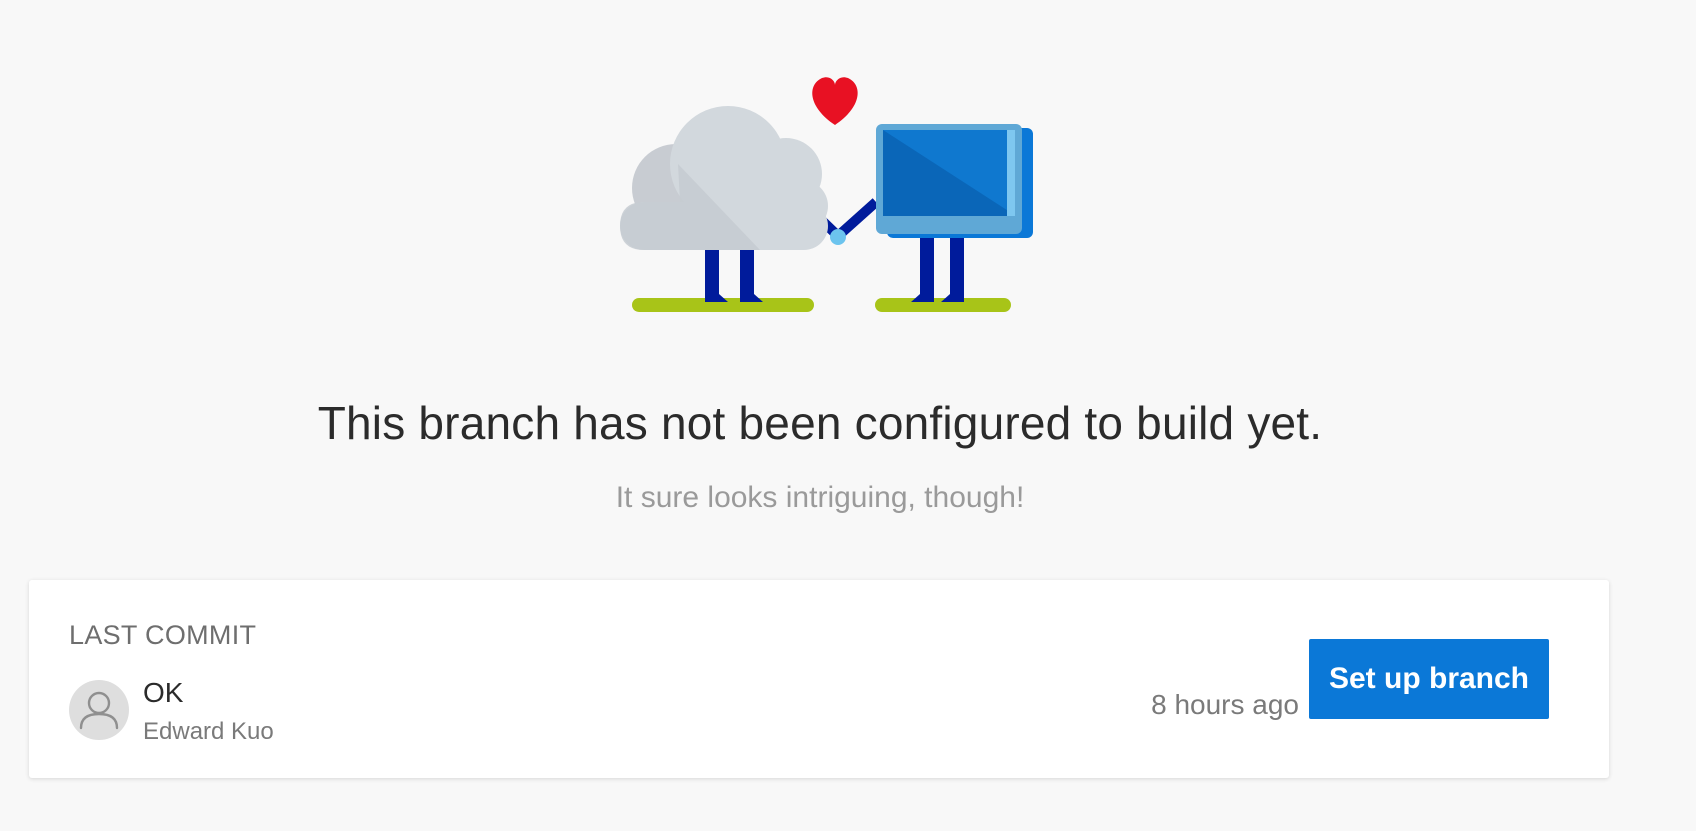  Describe the element at coordinates (820, 497) in the screenshot. I see `page-subtitle: It sure looks intriguing, though!` at that location.